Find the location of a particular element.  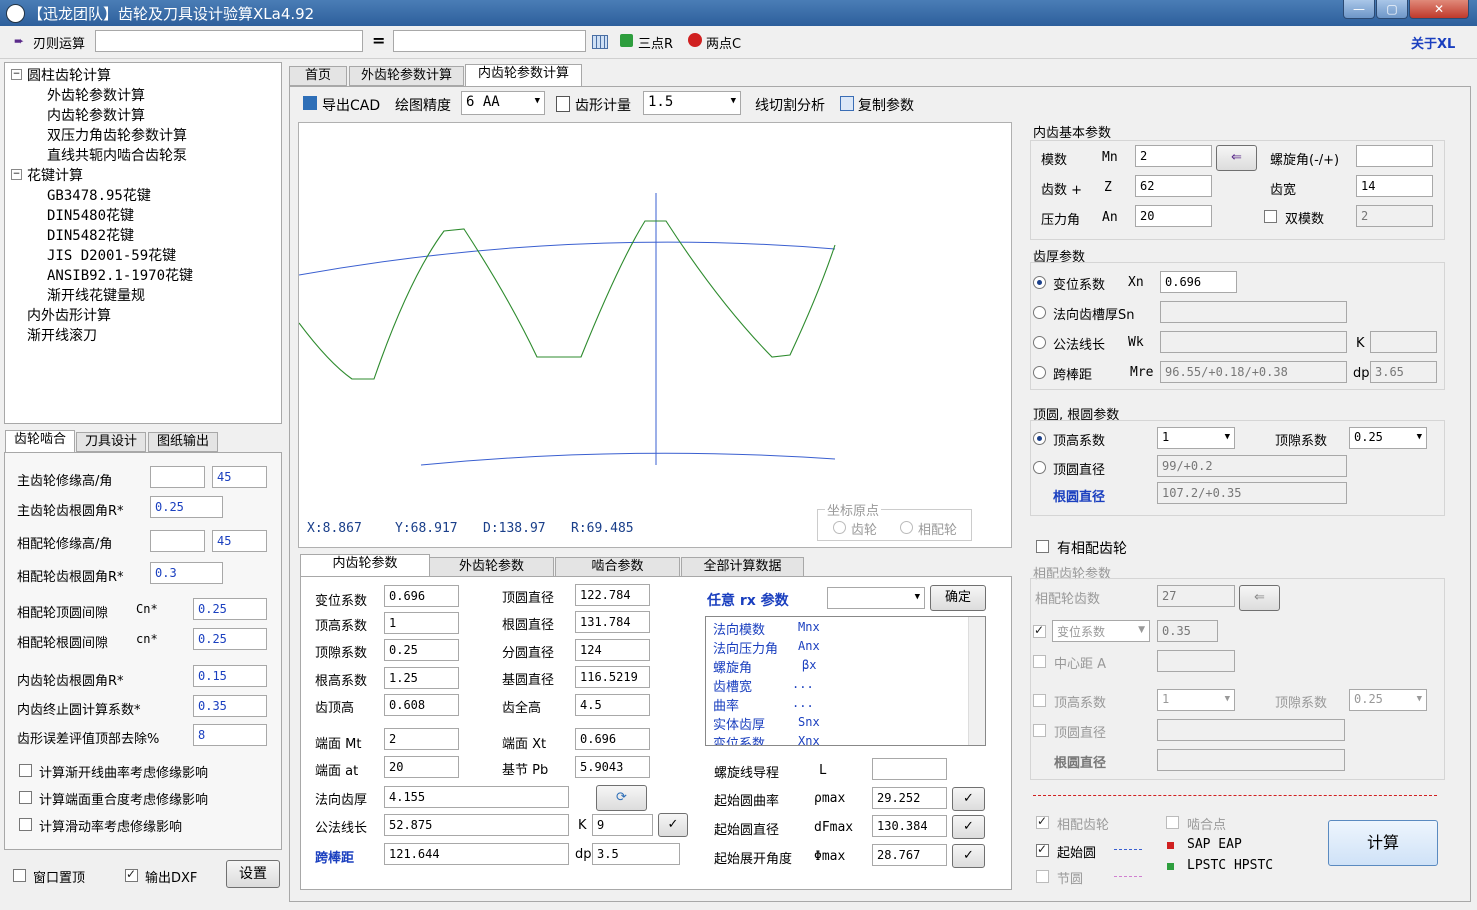

tab-internal-gear: 内齿轮参数计算 is located at coordinates (523, 75).